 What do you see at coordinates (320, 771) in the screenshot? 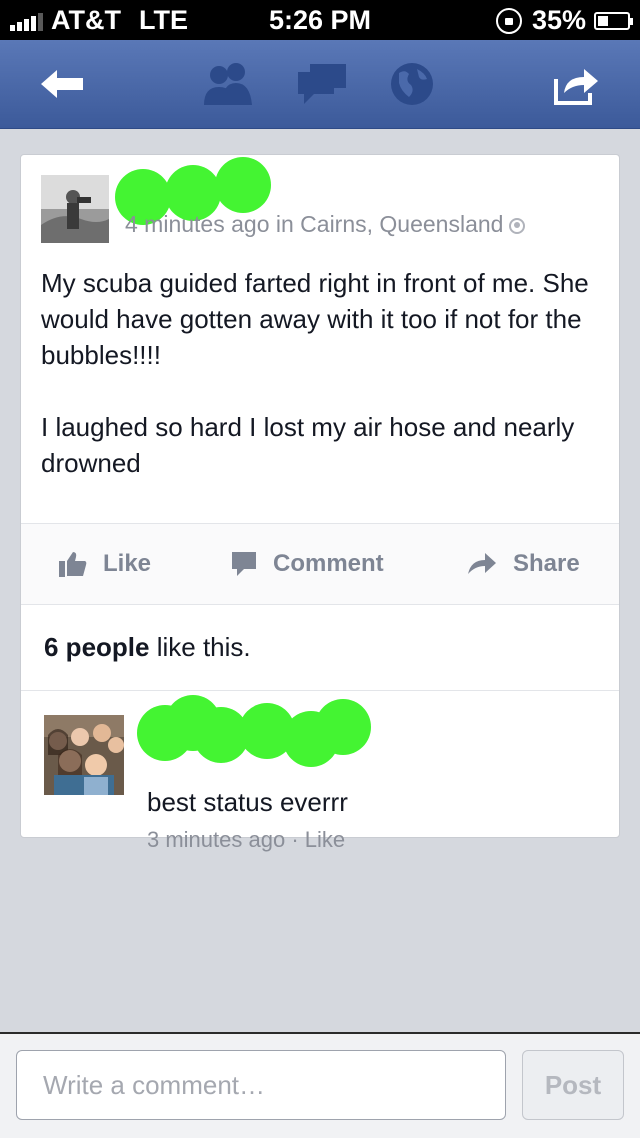
I see `comment-item: best status everrr 3 minutes ago · Like` at bounding box center [320, 771].